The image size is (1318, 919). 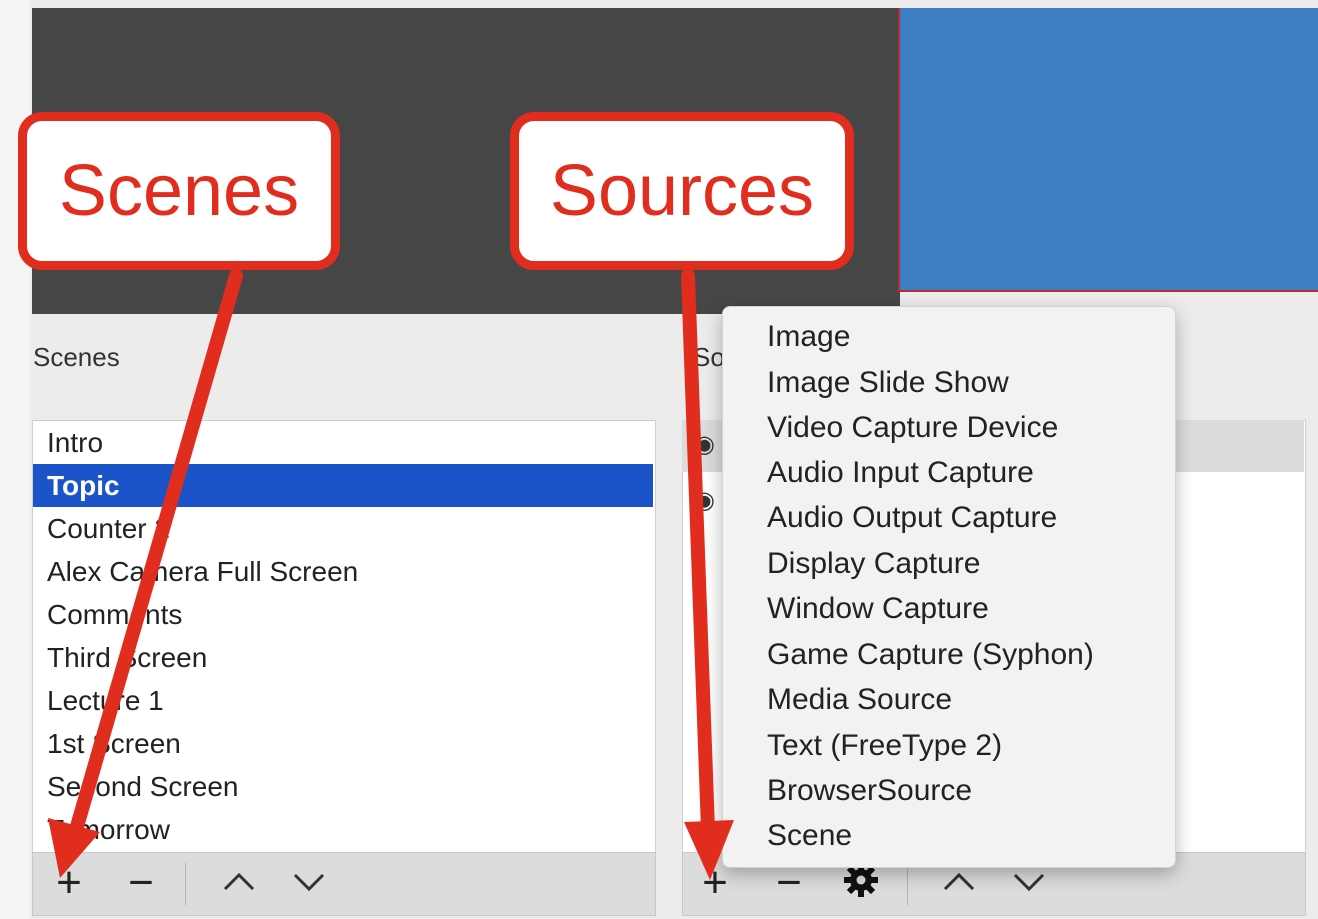 I want to click on scene-item-comments: Comments, so click(x=343, y=614).